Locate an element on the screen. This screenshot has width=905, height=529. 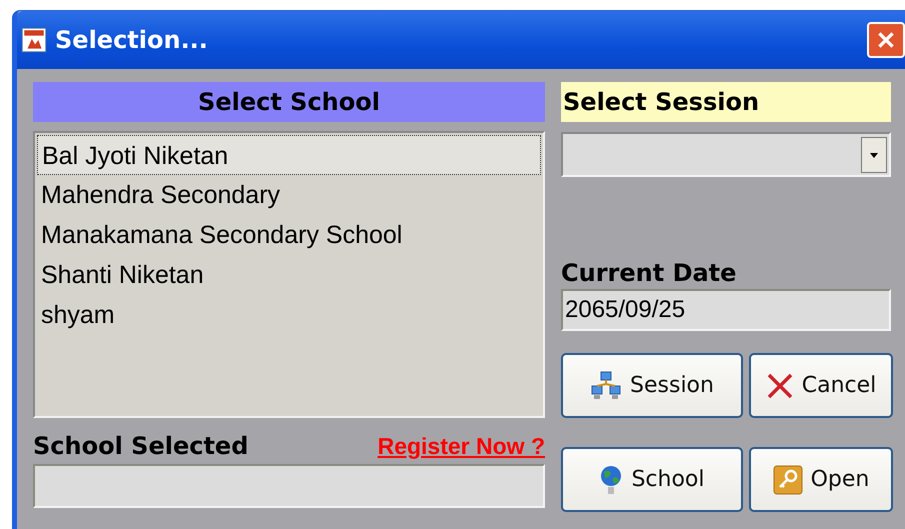
open-button: Open is located at coordinates (821, 479).